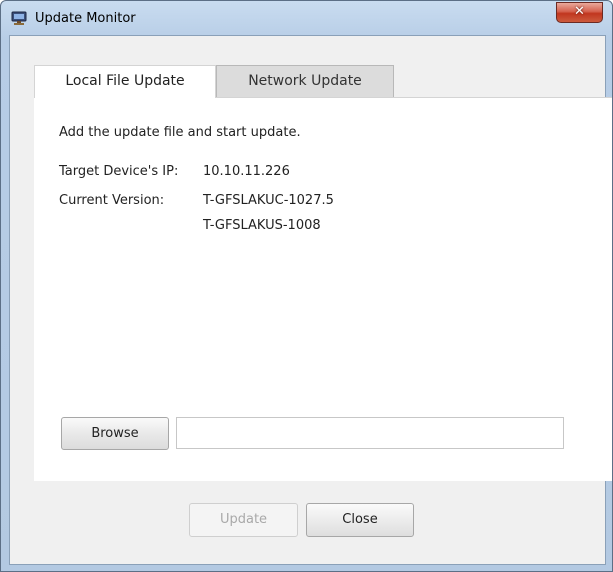 This screenshot has height=572, width=613. Describe the element at coordinates (243, 520) in the screenshot. I see `update-button: Update` at that location.